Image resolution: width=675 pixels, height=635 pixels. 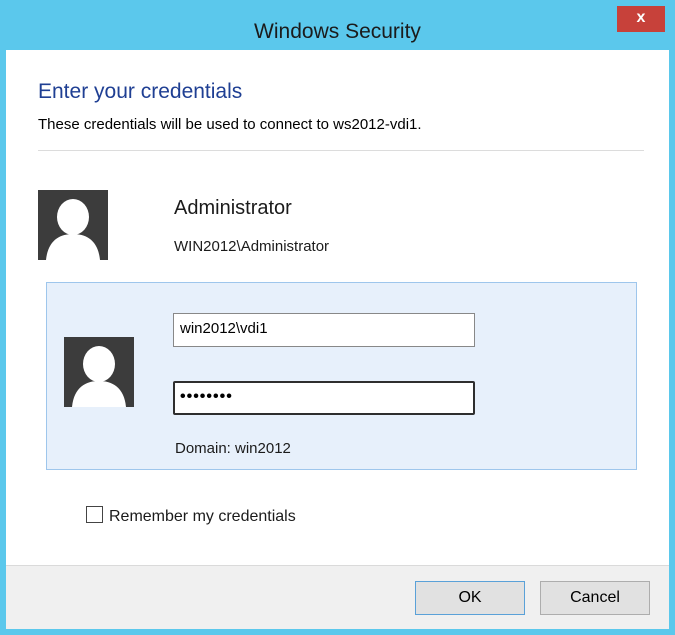 I want to click on remember-credentials-checkbox, so click(x=94, y=515).